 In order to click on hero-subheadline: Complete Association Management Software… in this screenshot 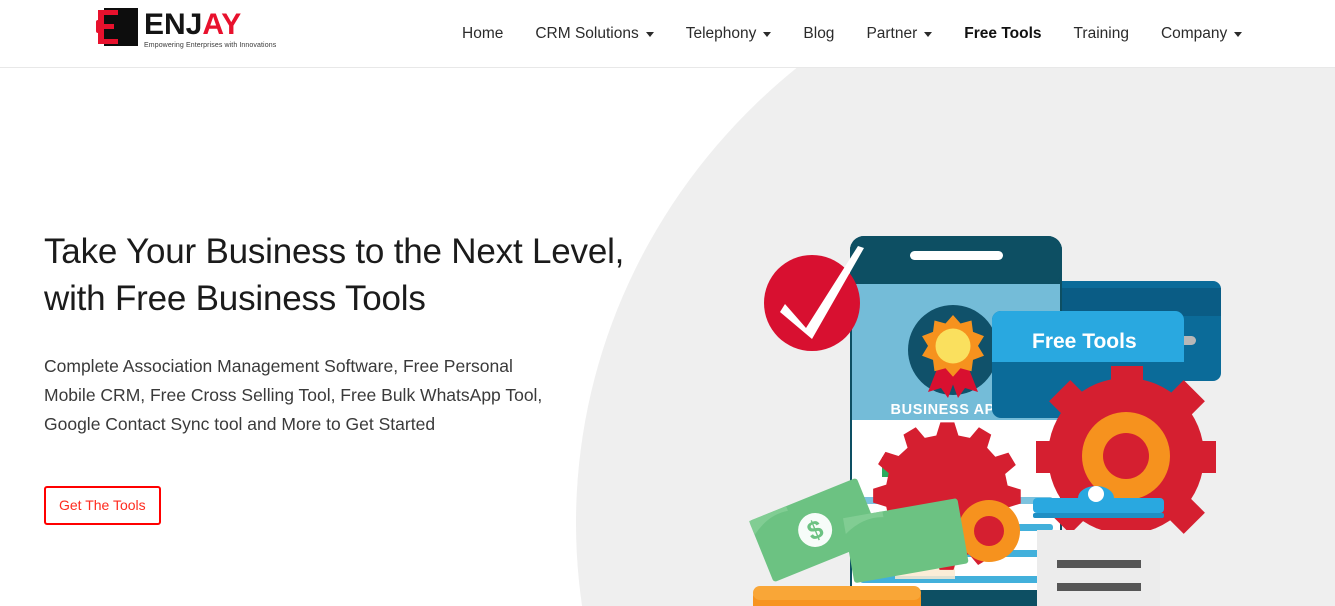, I will do `click(364, 395)`.